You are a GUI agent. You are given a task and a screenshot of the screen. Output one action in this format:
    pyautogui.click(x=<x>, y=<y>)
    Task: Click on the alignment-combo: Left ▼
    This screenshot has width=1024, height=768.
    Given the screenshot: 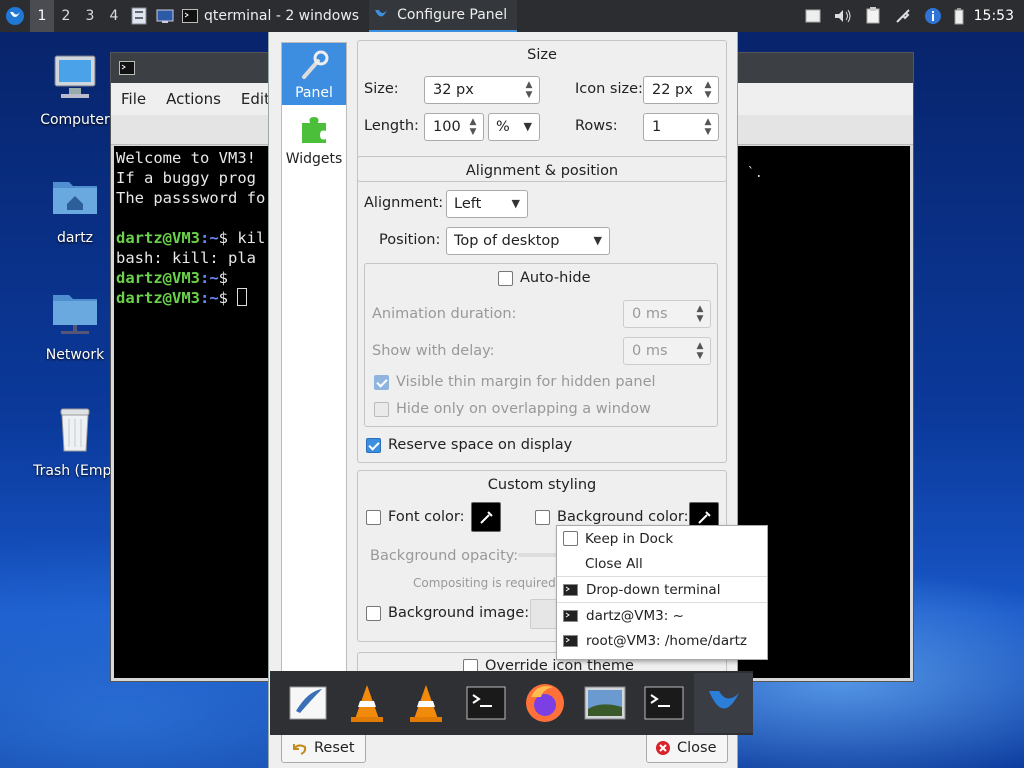 What is the action you would take?
    pyautogui.click(x=487, y=204)
    